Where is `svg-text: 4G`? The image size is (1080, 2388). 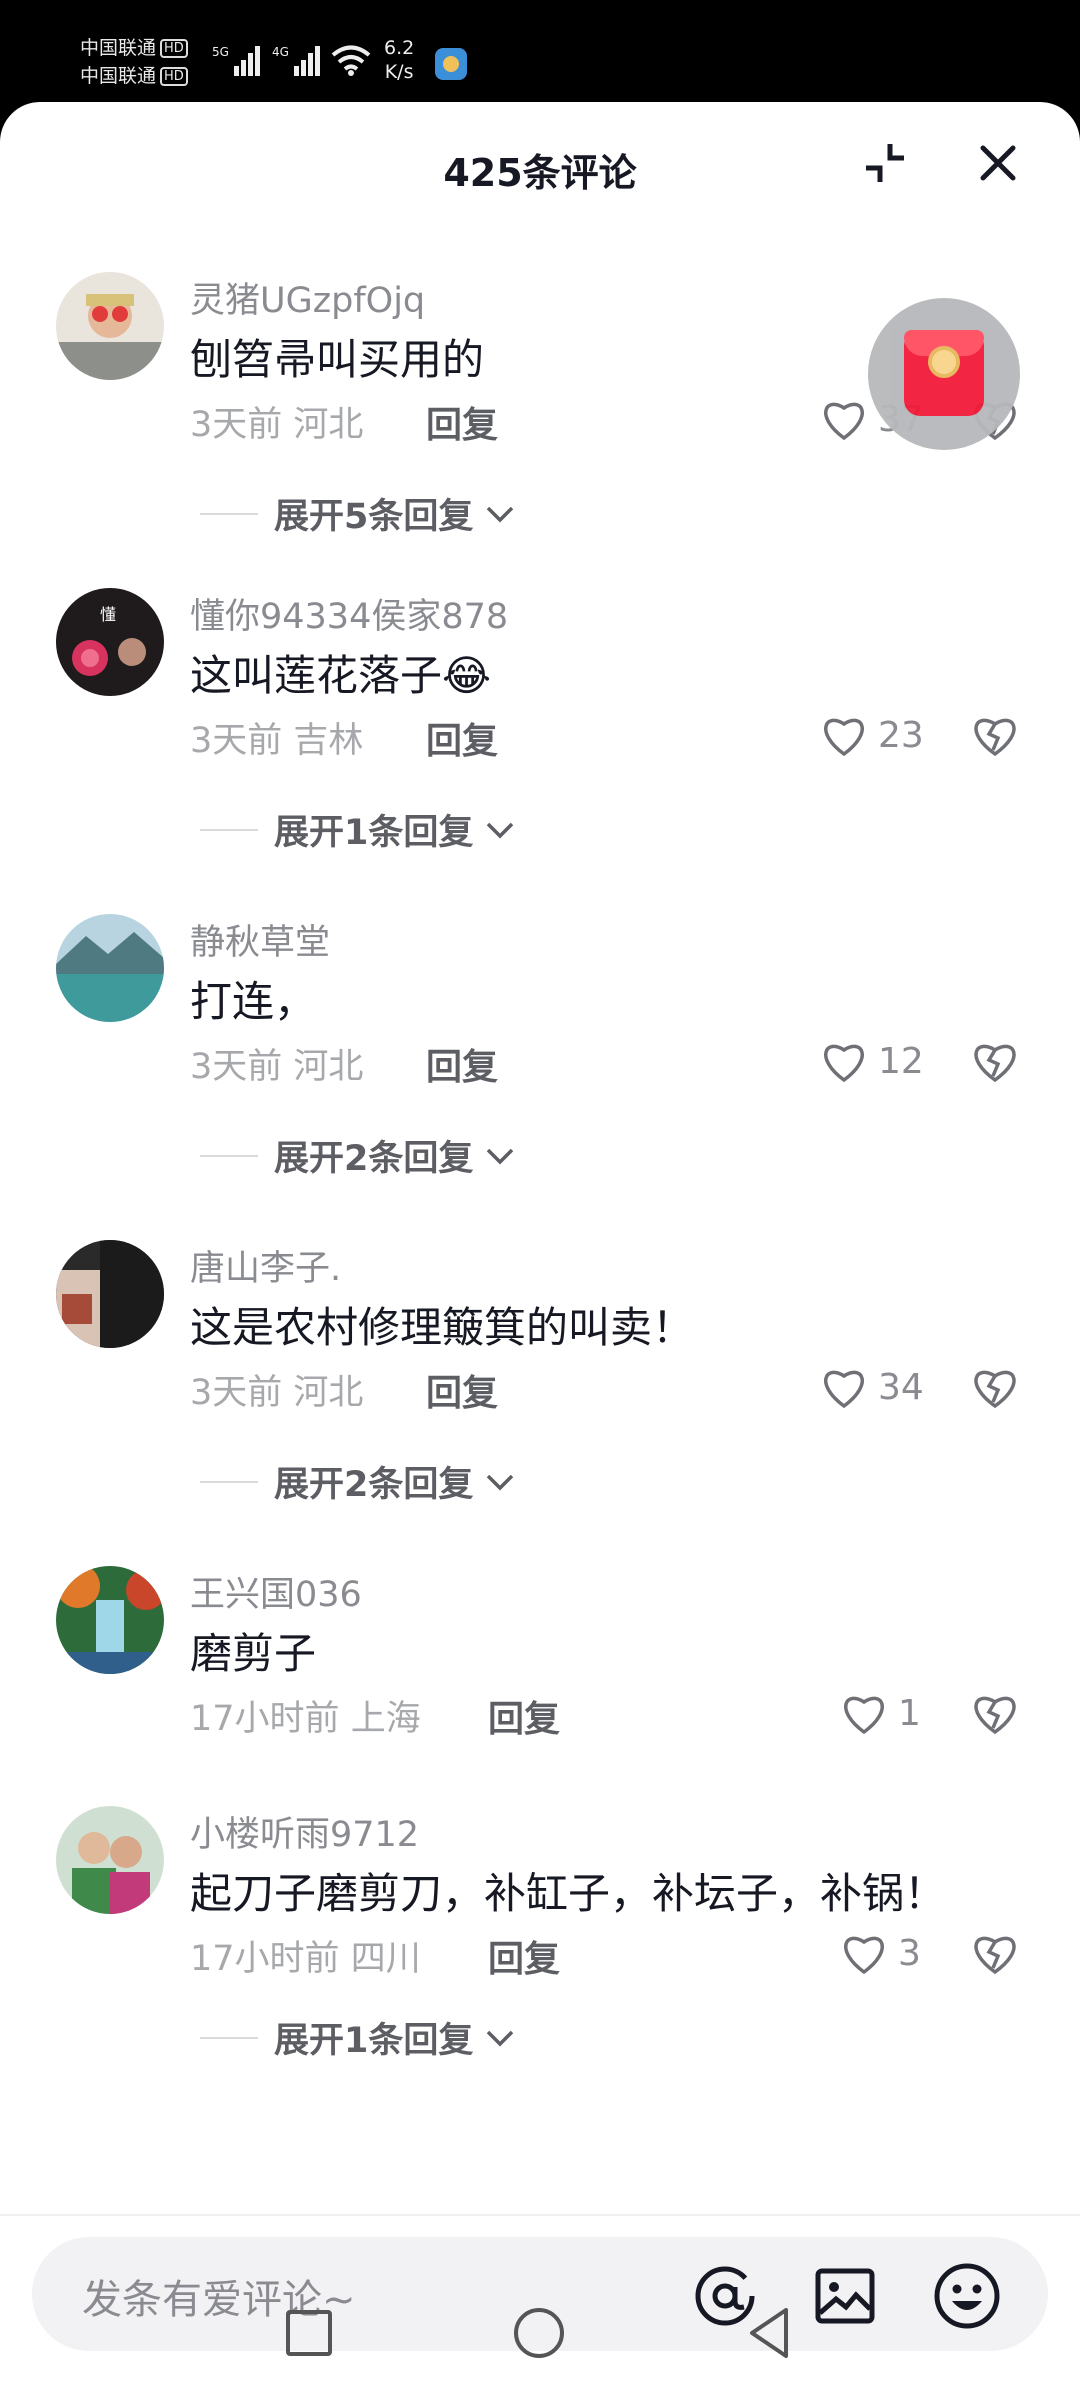 svg-text: 4G is located at coordinates (280, 52).